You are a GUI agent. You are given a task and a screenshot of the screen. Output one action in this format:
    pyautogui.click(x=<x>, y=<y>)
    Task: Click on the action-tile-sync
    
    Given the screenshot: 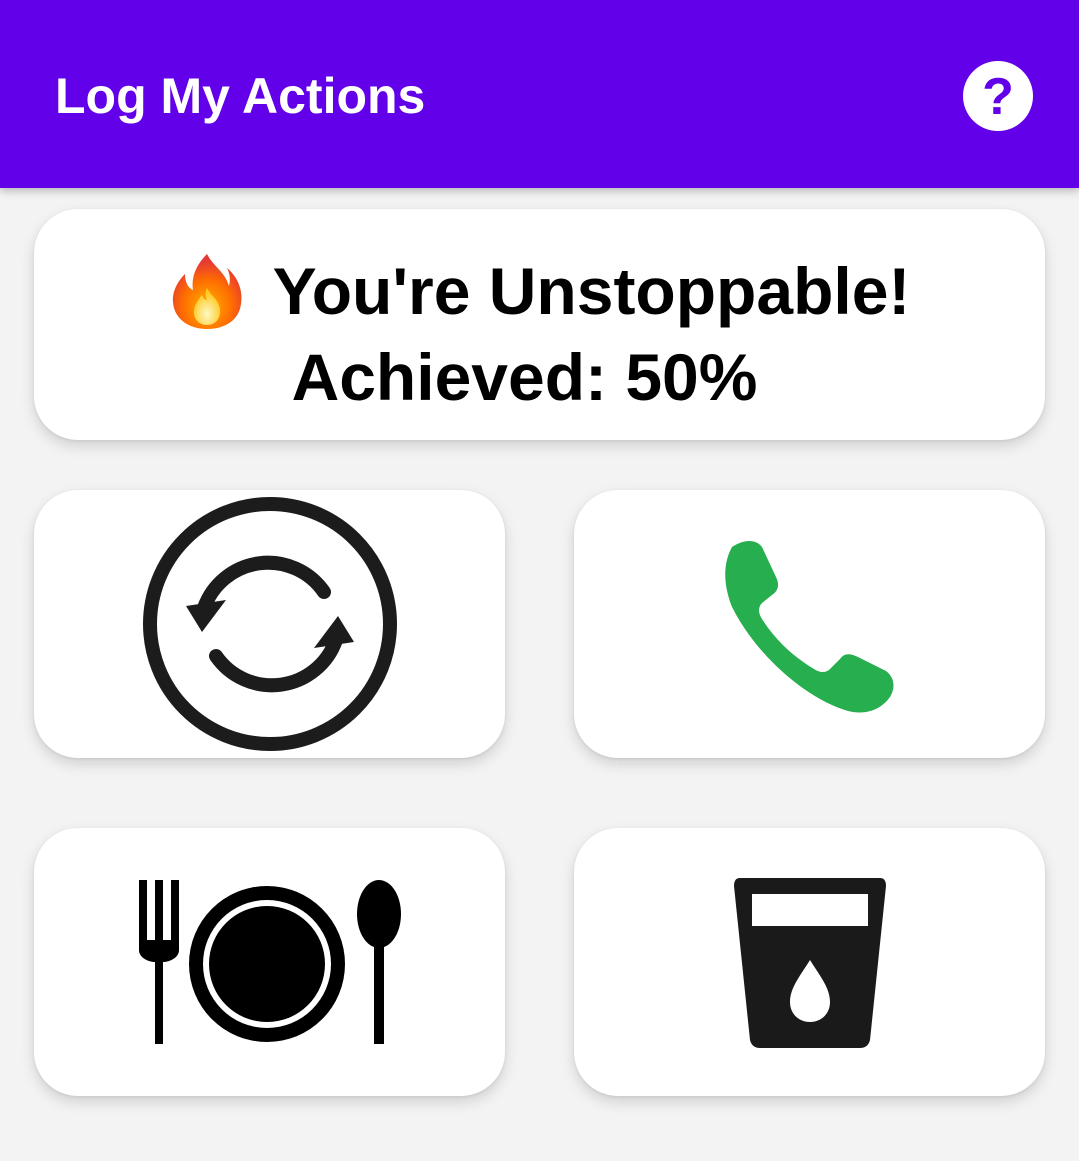 What is the action you would take?
    pyautogui.click(x=269, y=624)
    